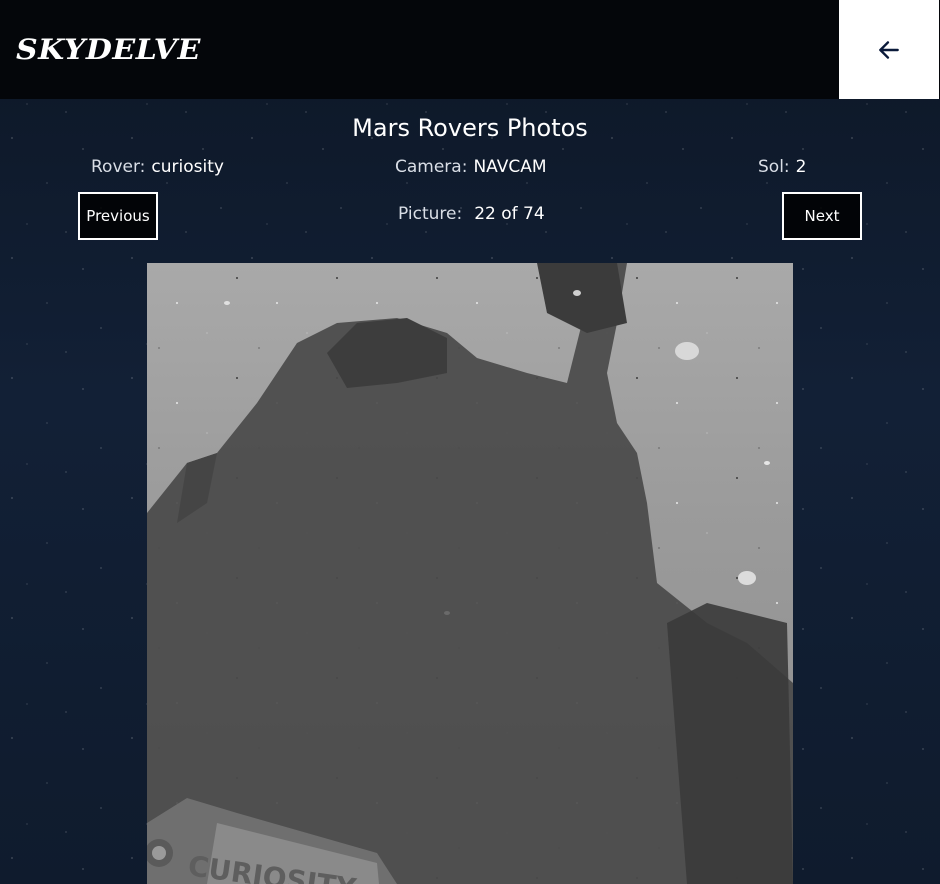 The height and width of the screenshot is (884, 940). I want to click on app-header: SKYDELVE, so click(470, 49).